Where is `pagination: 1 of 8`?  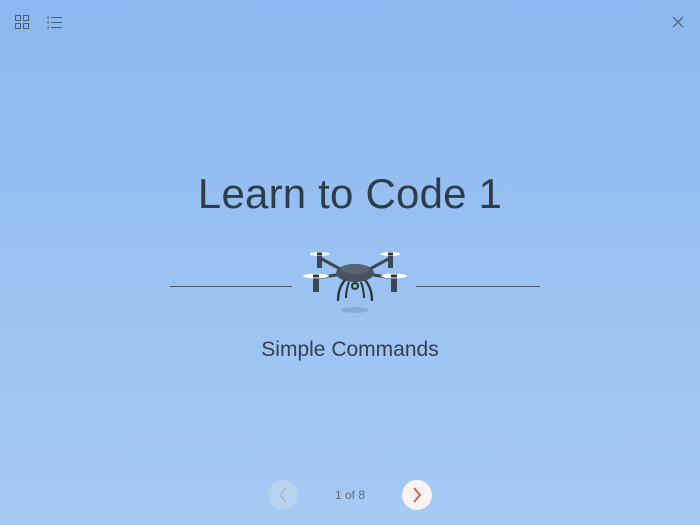
pagination: 1 of 8 is located at coordinates (350, 495).